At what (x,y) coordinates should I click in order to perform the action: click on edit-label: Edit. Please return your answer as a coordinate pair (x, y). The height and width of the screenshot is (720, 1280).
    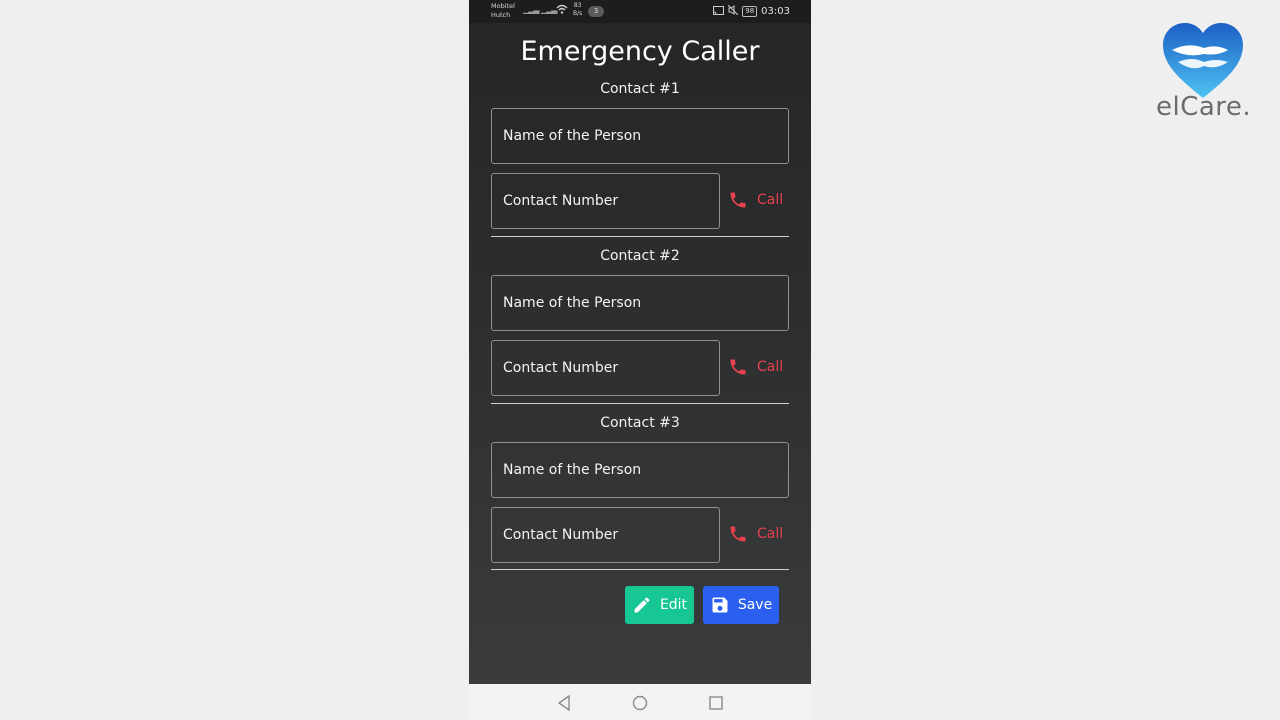
    Looking at the image, I should click on (673, 605).